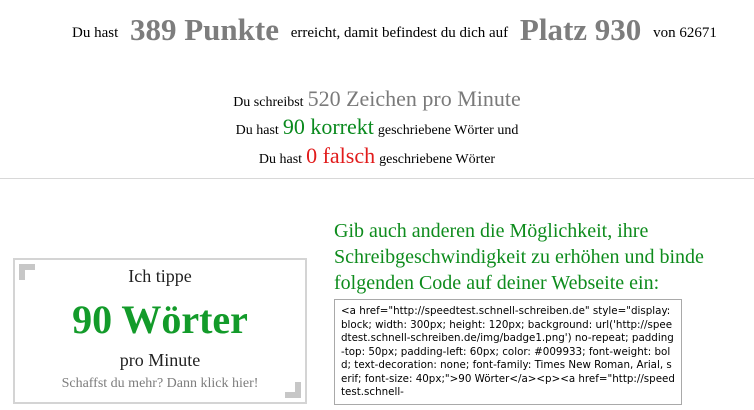 The height and width of the screenshot is (410, 754). What do you see at coordinates (437, 159) in the screenshot?
I see `wrong-suffix: geschriebene Wörter` at bounding box center [437, 159].